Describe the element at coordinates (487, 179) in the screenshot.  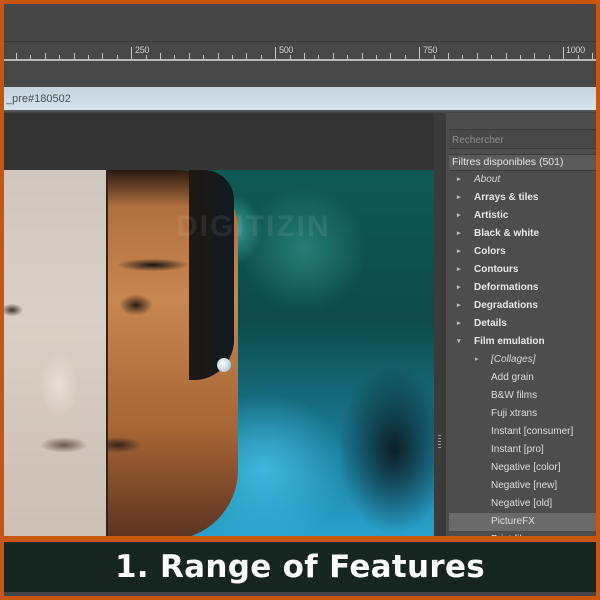
I see `filter-label: About` at that location.